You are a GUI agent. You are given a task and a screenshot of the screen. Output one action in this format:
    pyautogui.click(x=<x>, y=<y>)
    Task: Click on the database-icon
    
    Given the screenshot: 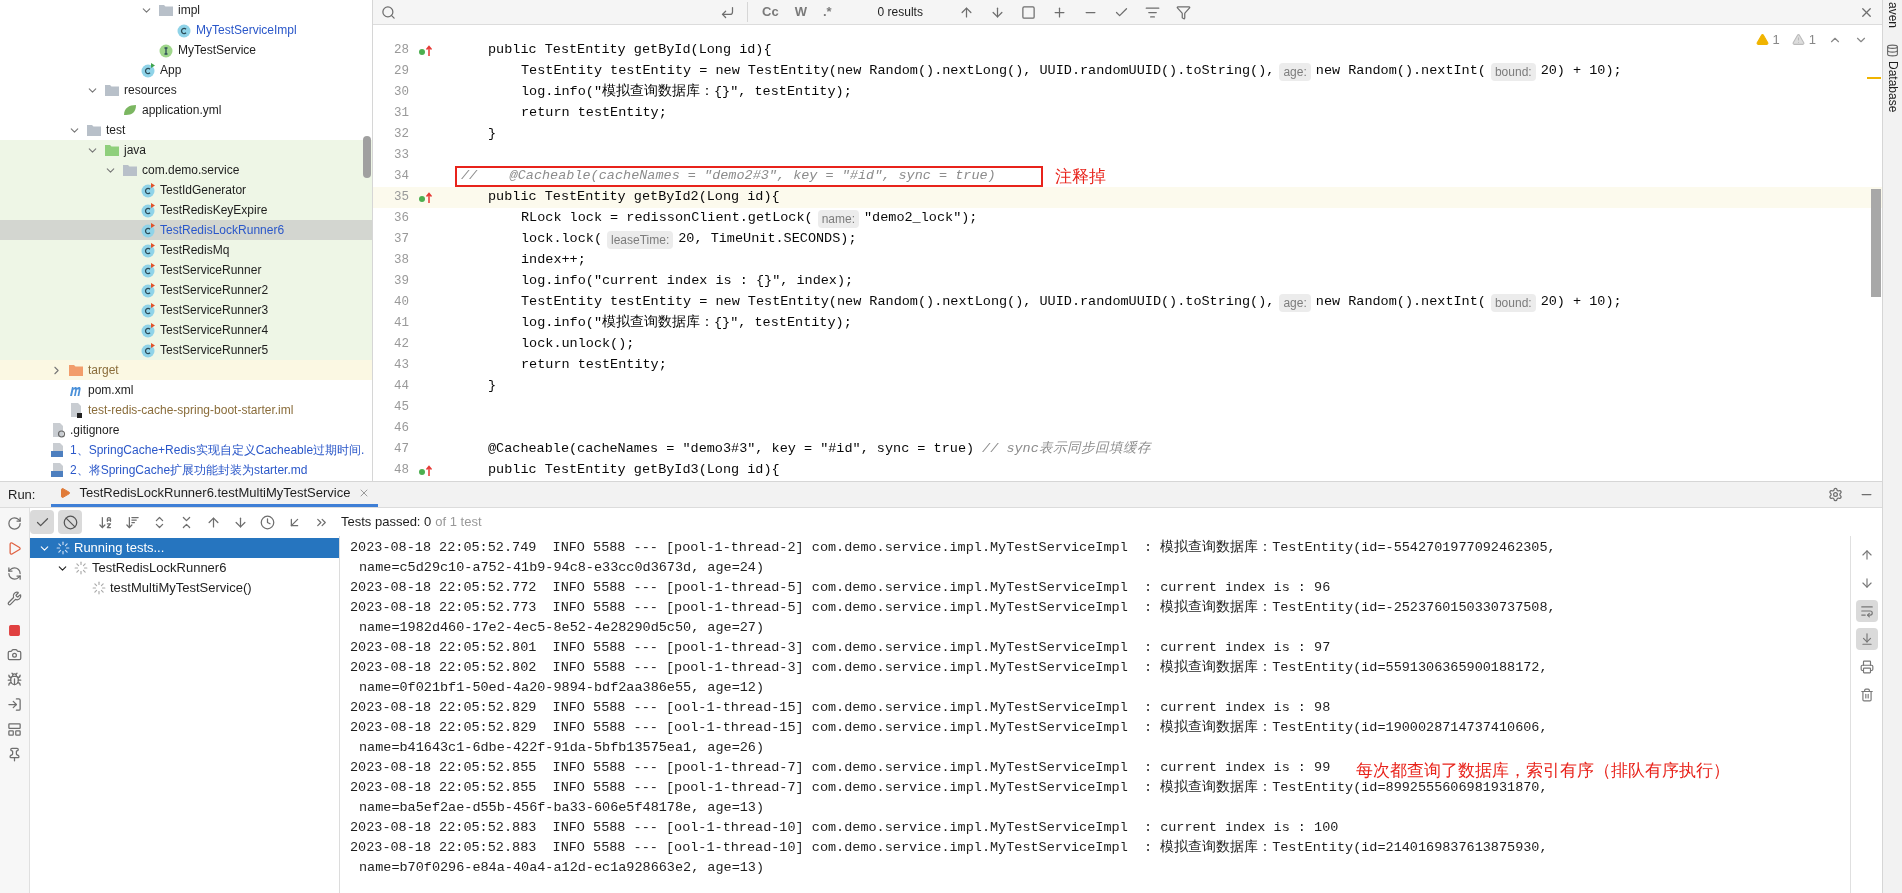 What is the action you would take?
    pyautogui.click(x=1892, y=51)
    